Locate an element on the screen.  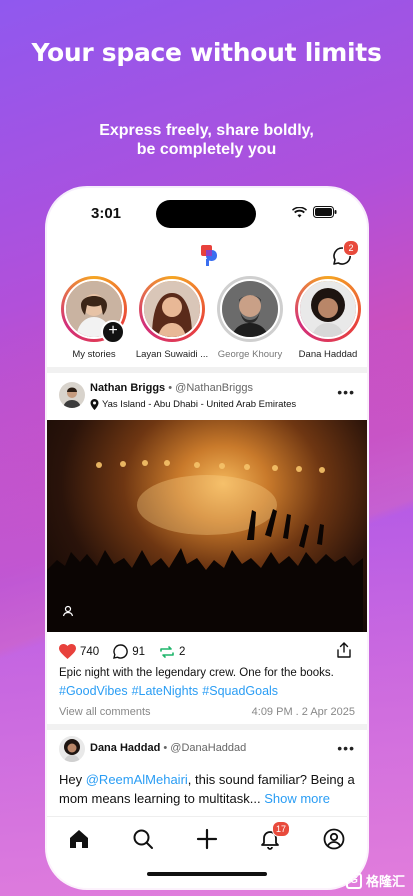
home-icon is located at coordinates (79, 839).